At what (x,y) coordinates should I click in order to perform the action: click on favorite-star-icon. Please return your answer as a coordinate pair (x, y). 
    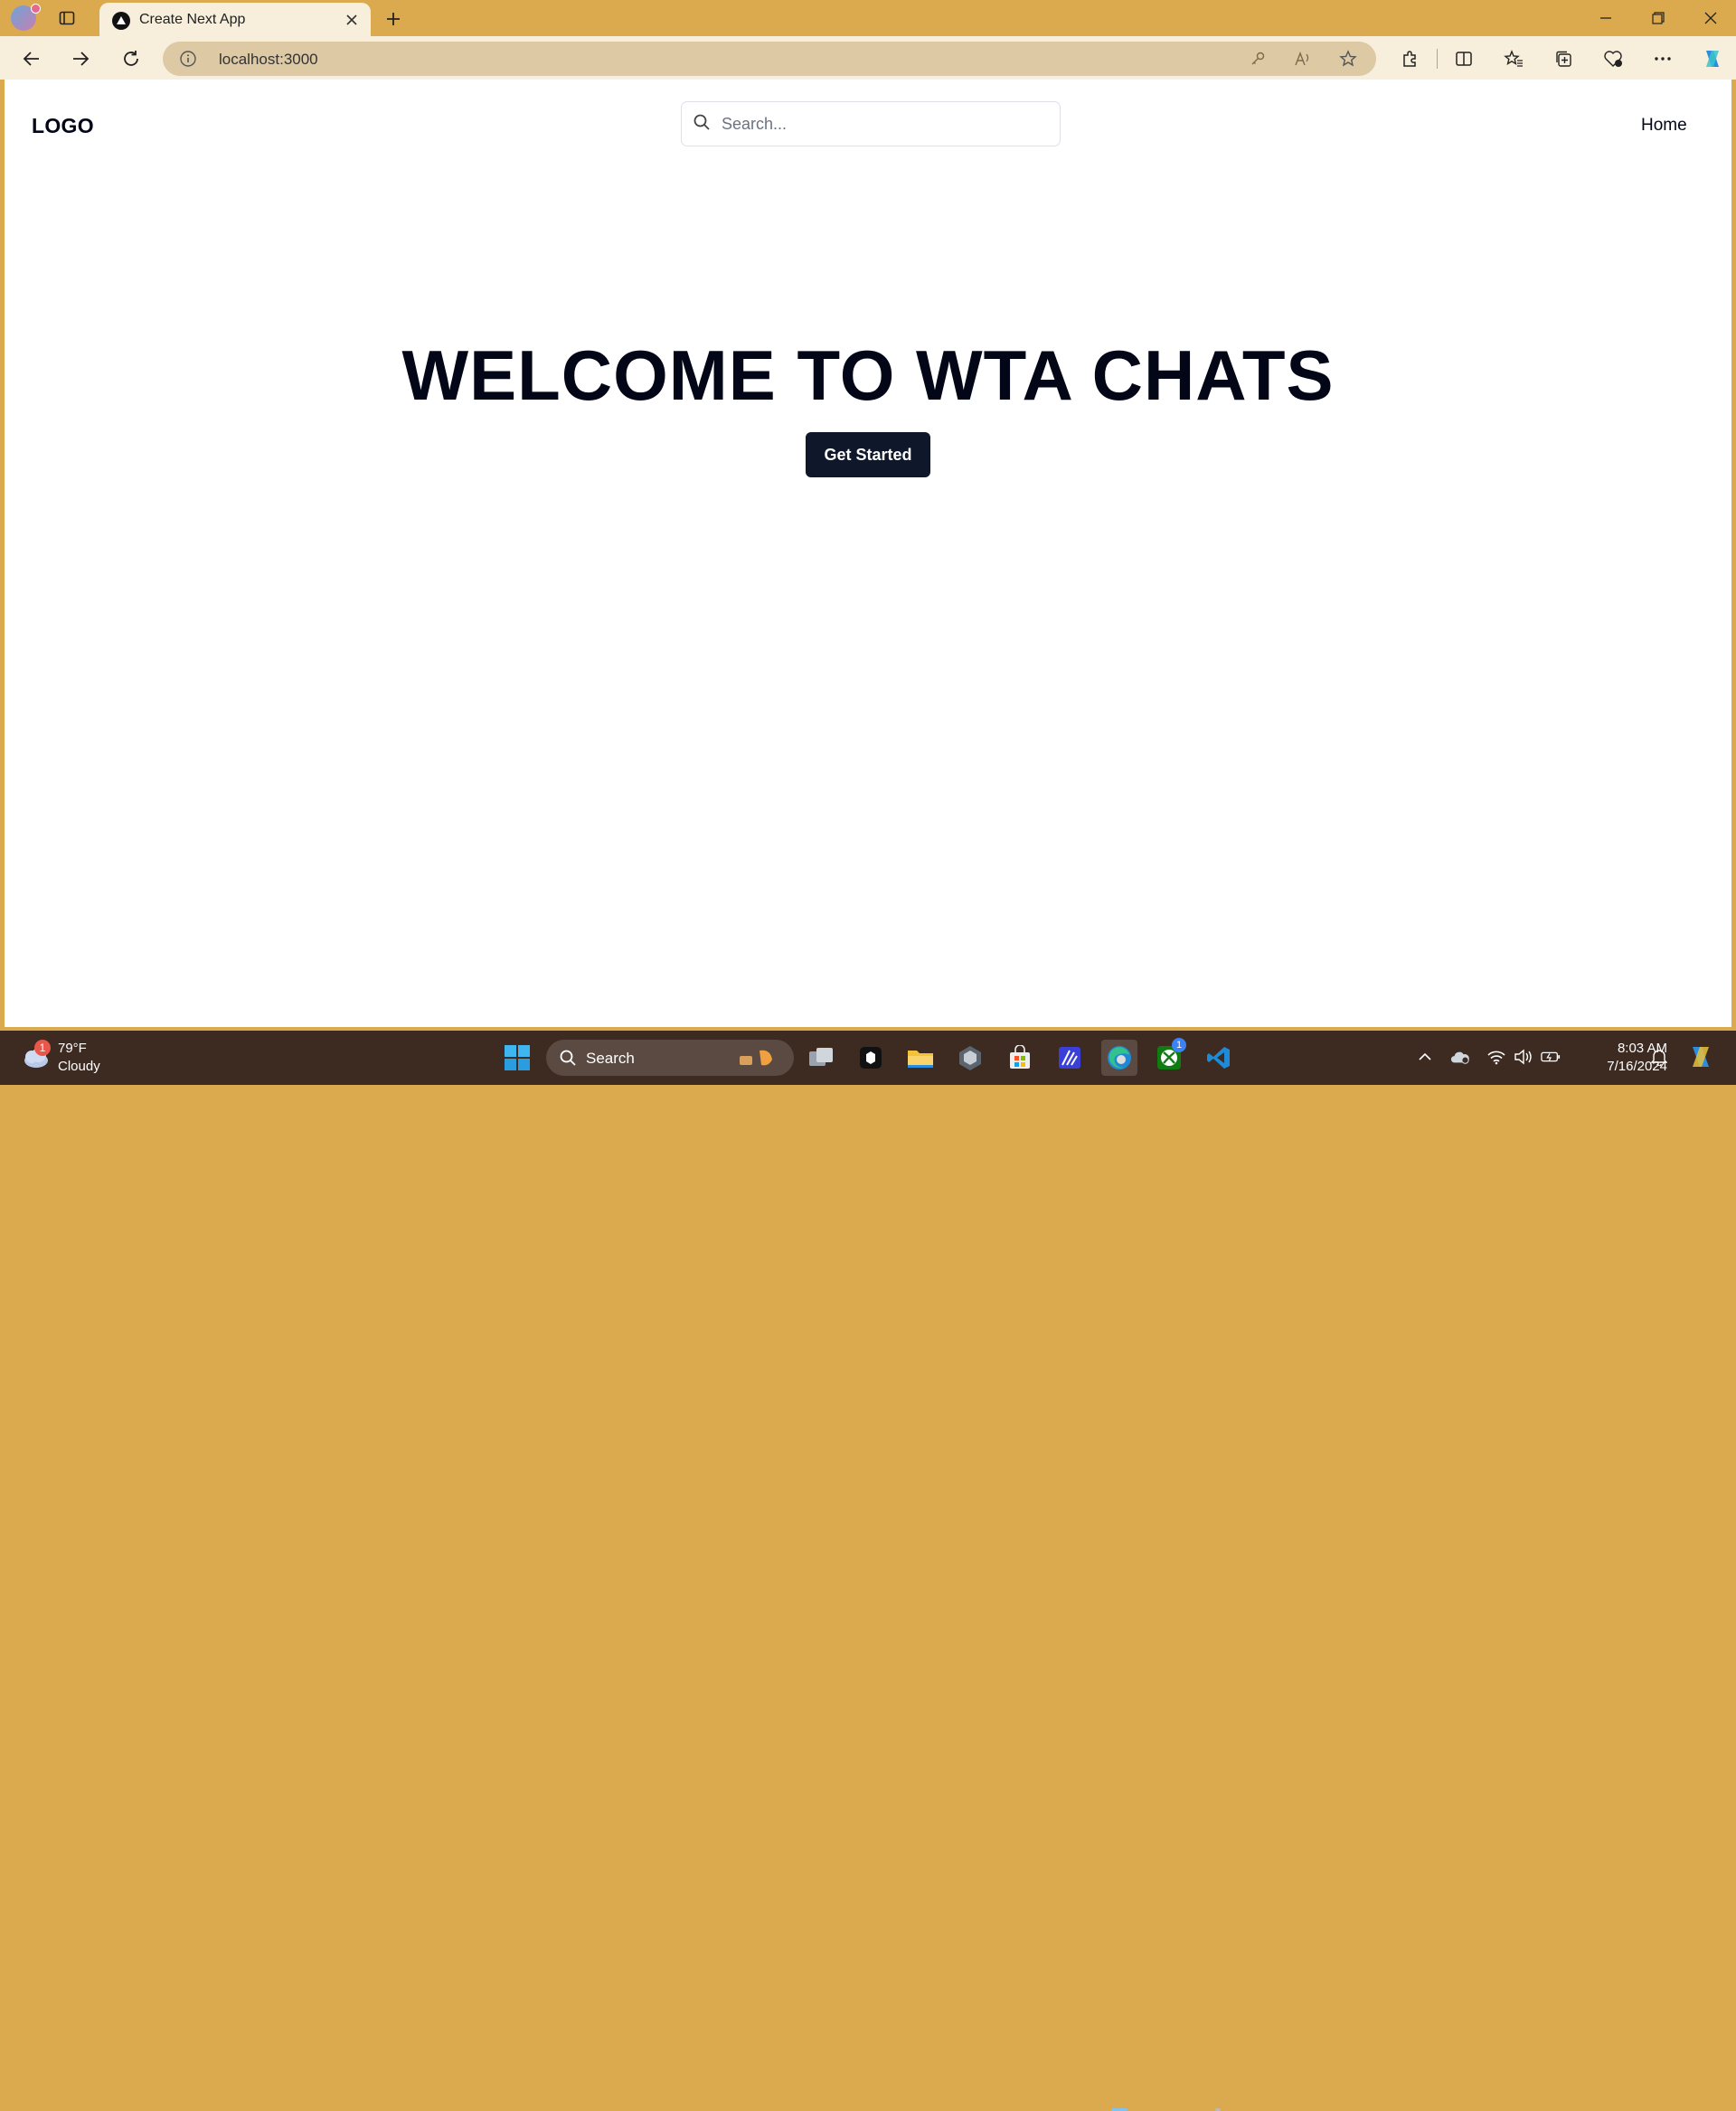
    Looking at the image, I should click on (1348, 59).